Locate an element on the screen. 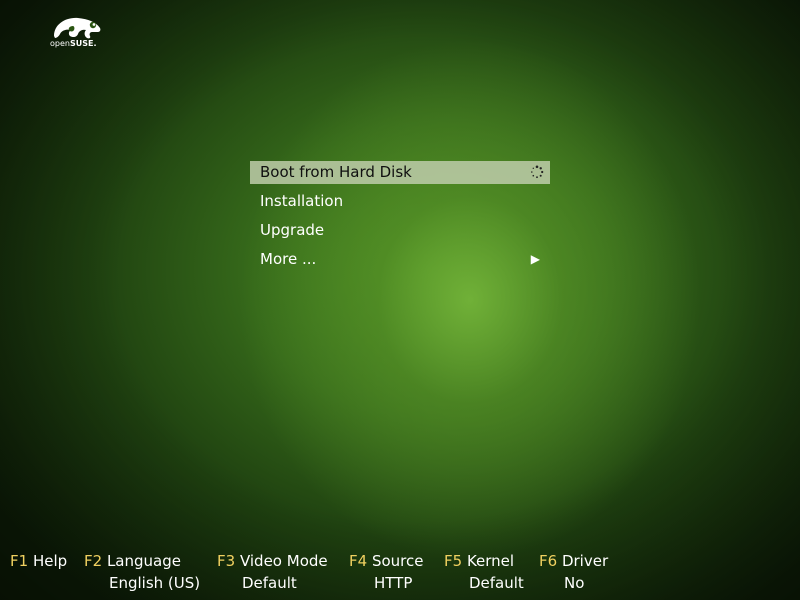  fkey-label: Video Mode is located at coordinates (283, 561).